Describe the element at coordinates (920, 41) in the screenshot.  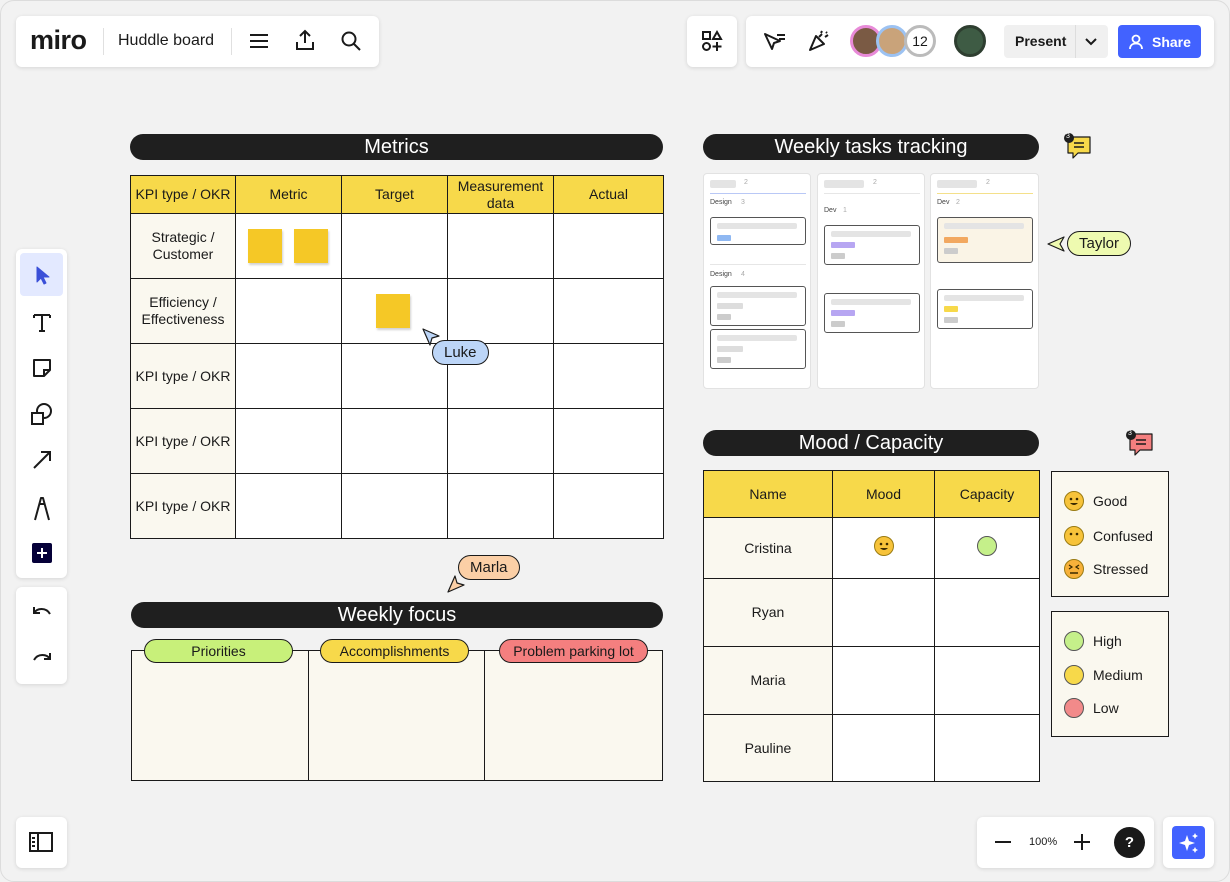
I see `collaborator-count: 12` at that location.